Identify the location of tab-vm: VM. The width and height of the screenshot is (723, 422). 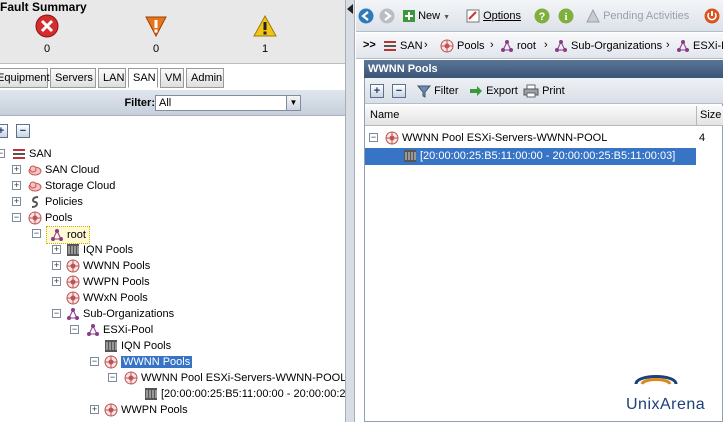
(172, 78).